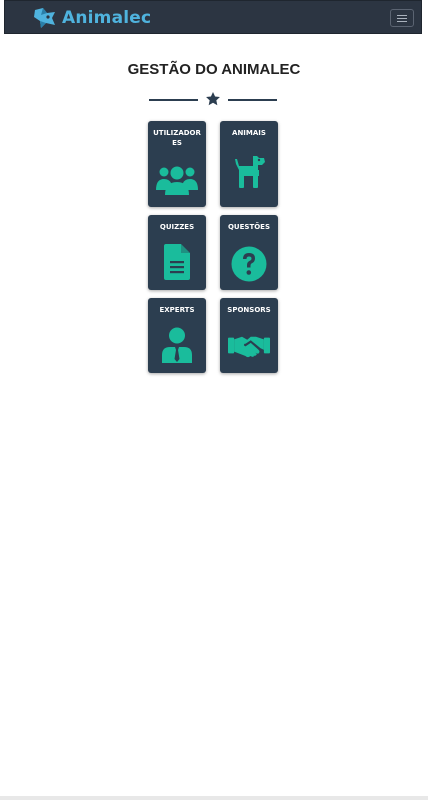 The width and height of the screenshot is (428, 800). What do you see at coordinates (107, 18) in the screenshot?
I see `brand-name: Animalec` at bounding box center [107, 18].